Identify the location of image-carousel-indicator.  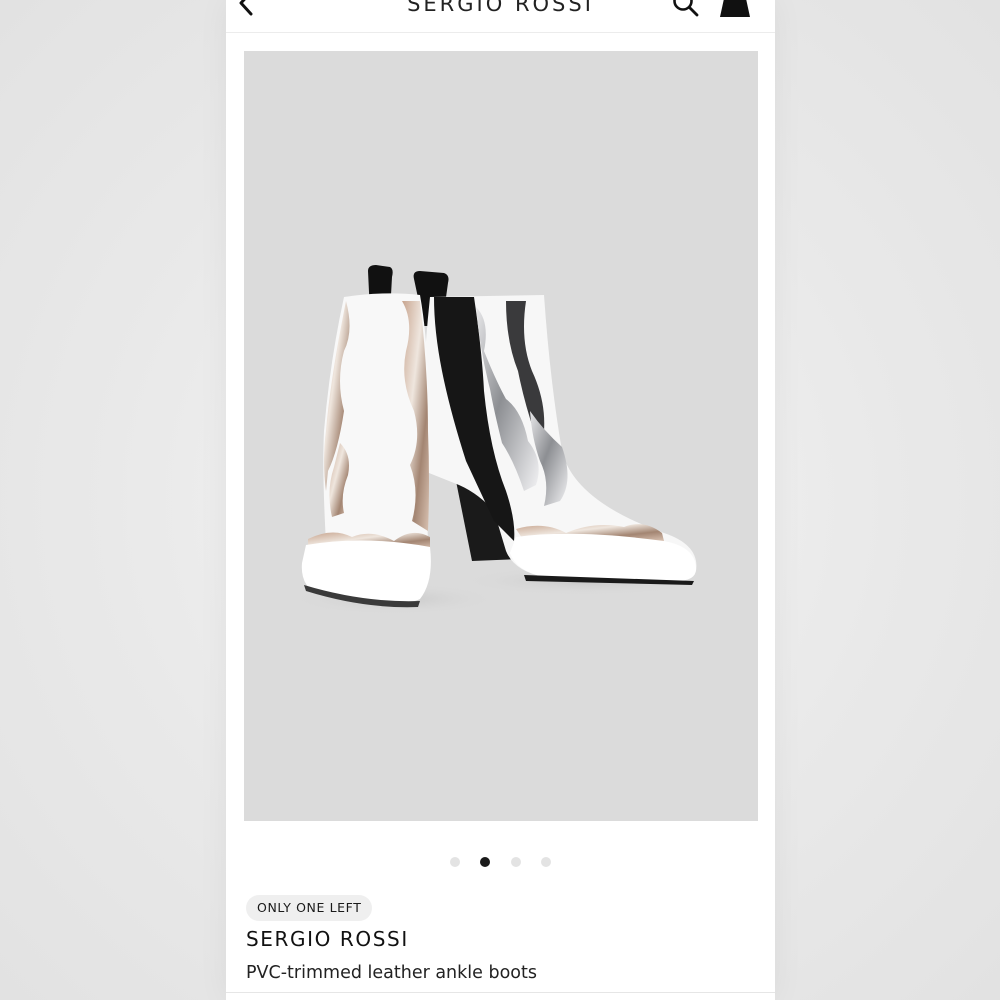
(500, 864).